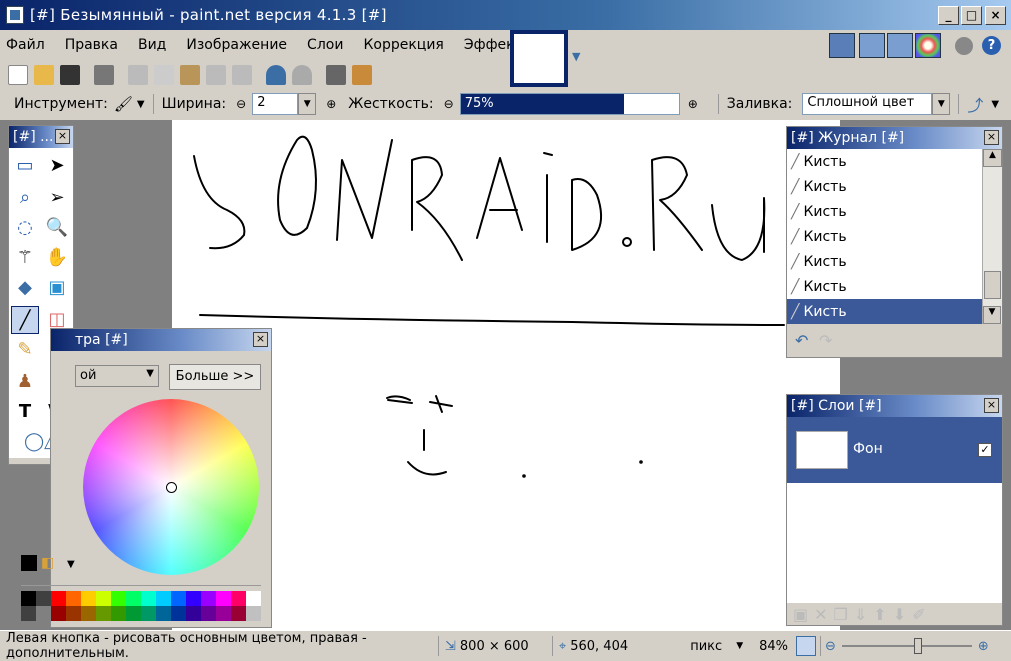 The height and width of the screenshot is (661, 1011). What do you see at coordinates (971, 15) in the screenshot?
I see `maximize-button: □` at bounding box center [971, 15].